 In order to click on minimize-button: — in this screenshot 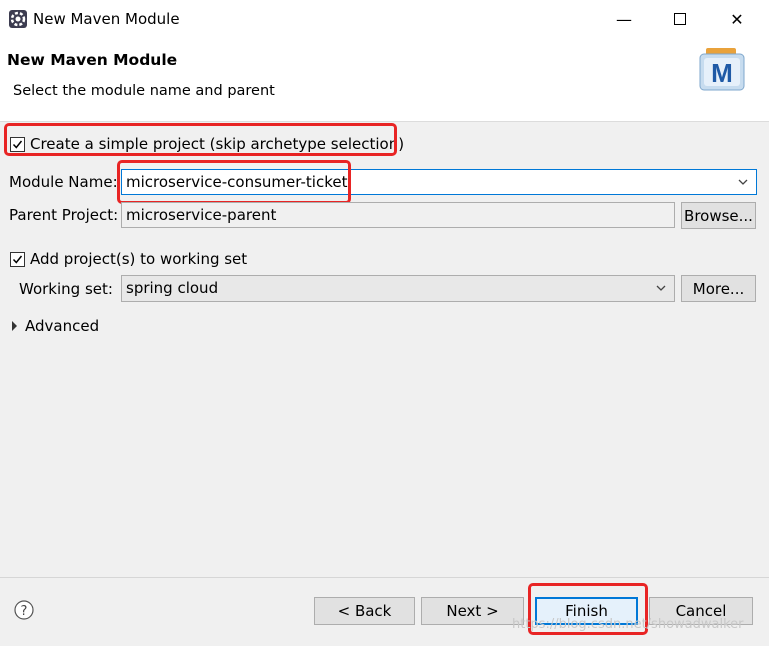, I will do `click(624, 19)`.